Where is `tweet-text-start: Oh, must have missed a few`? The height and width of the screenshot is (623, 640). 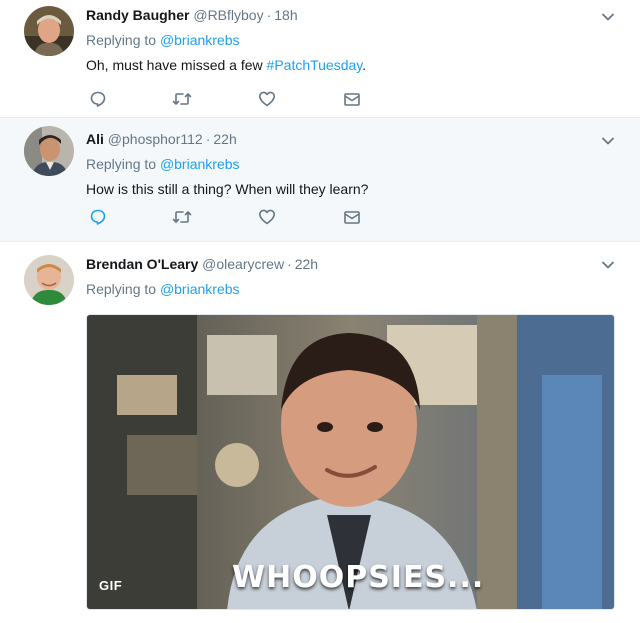 tweet-text-start: Oh, must have missed a few is located at coordinates (176, 65).